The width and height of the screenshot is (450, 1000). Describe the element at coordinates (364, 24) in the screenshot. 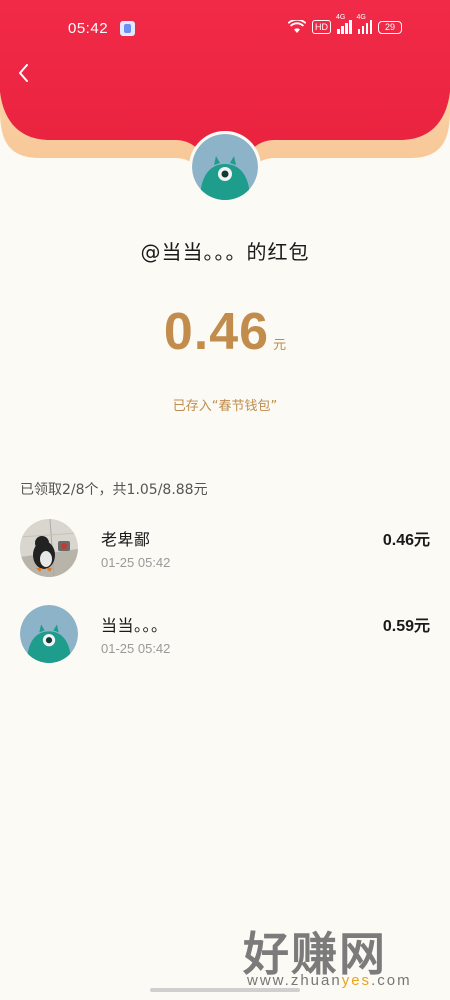

I see `signal-icon-2: 4G` at that location.